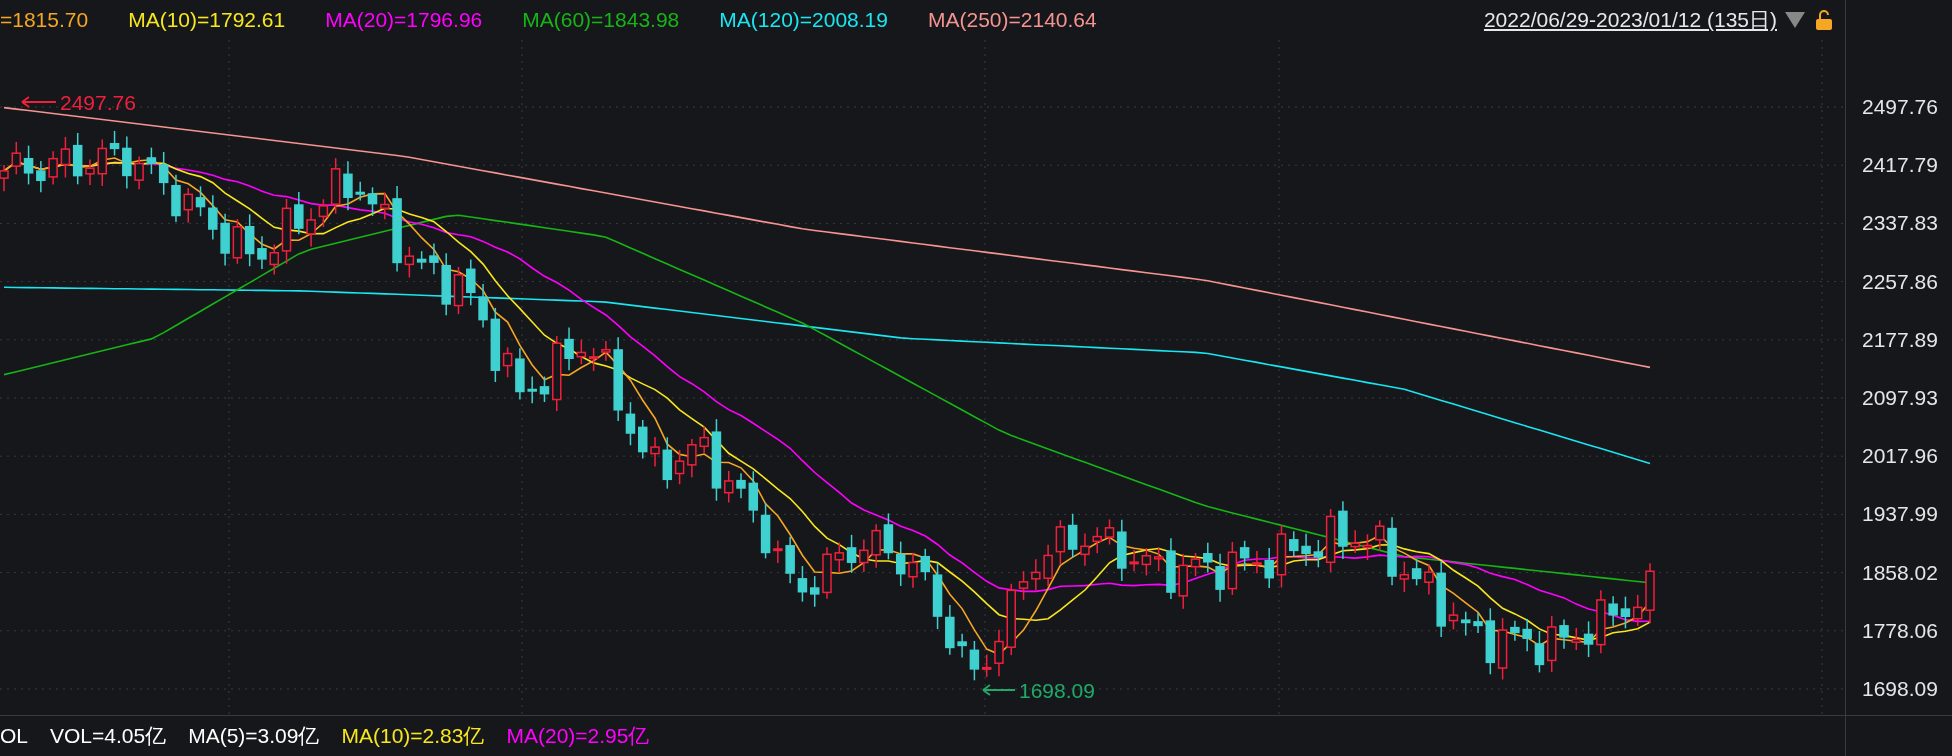 Image resolution: width=1952 pixels, height=756 pixels. Describe the element at coordinates (1795, 20) in the screenshot. I see `triangle-down-icon` at that location.